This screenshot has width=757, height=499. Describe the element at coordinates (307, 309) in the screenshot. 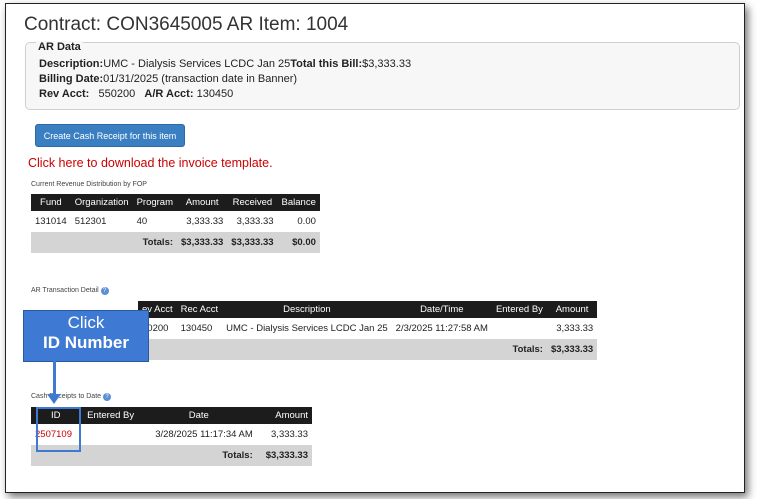

I see `column-header: Description` at that location.